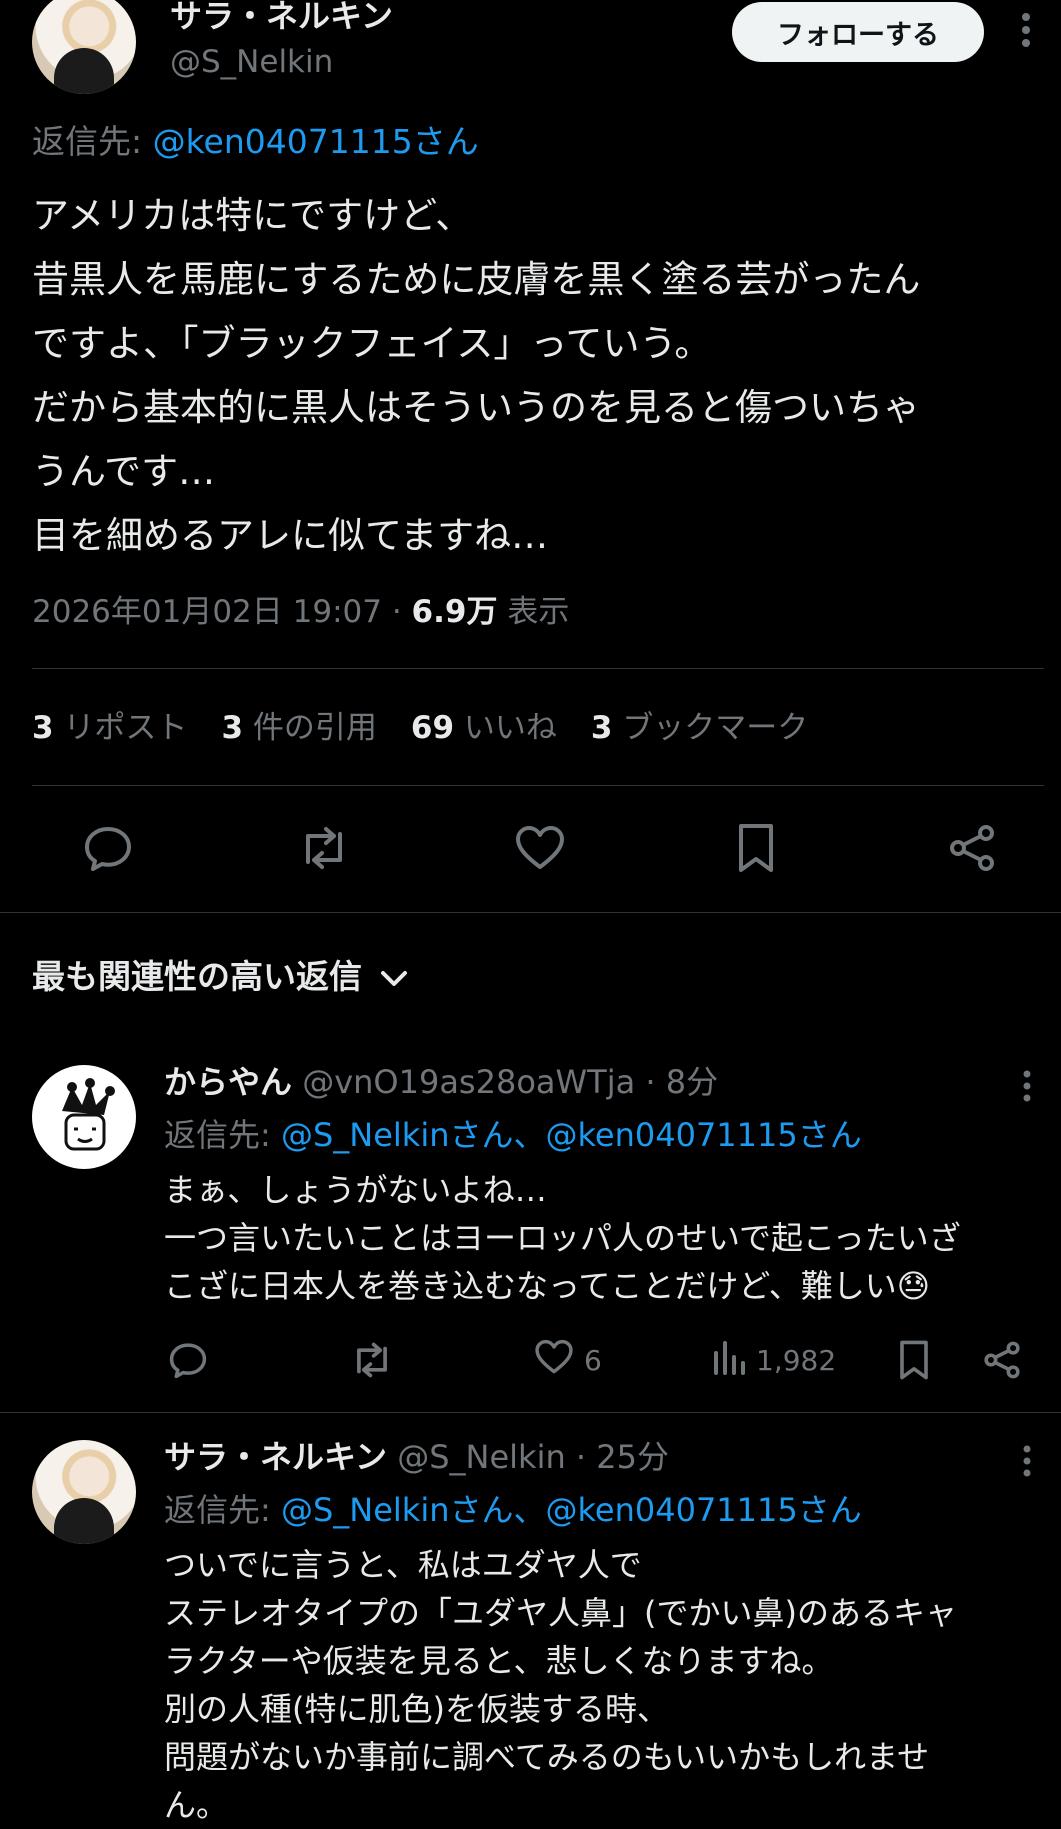  Describe the element at coordinates (468, 1082) in the screenshot. I see `reply-handle: @vnO19as28oaWTja` at that location.